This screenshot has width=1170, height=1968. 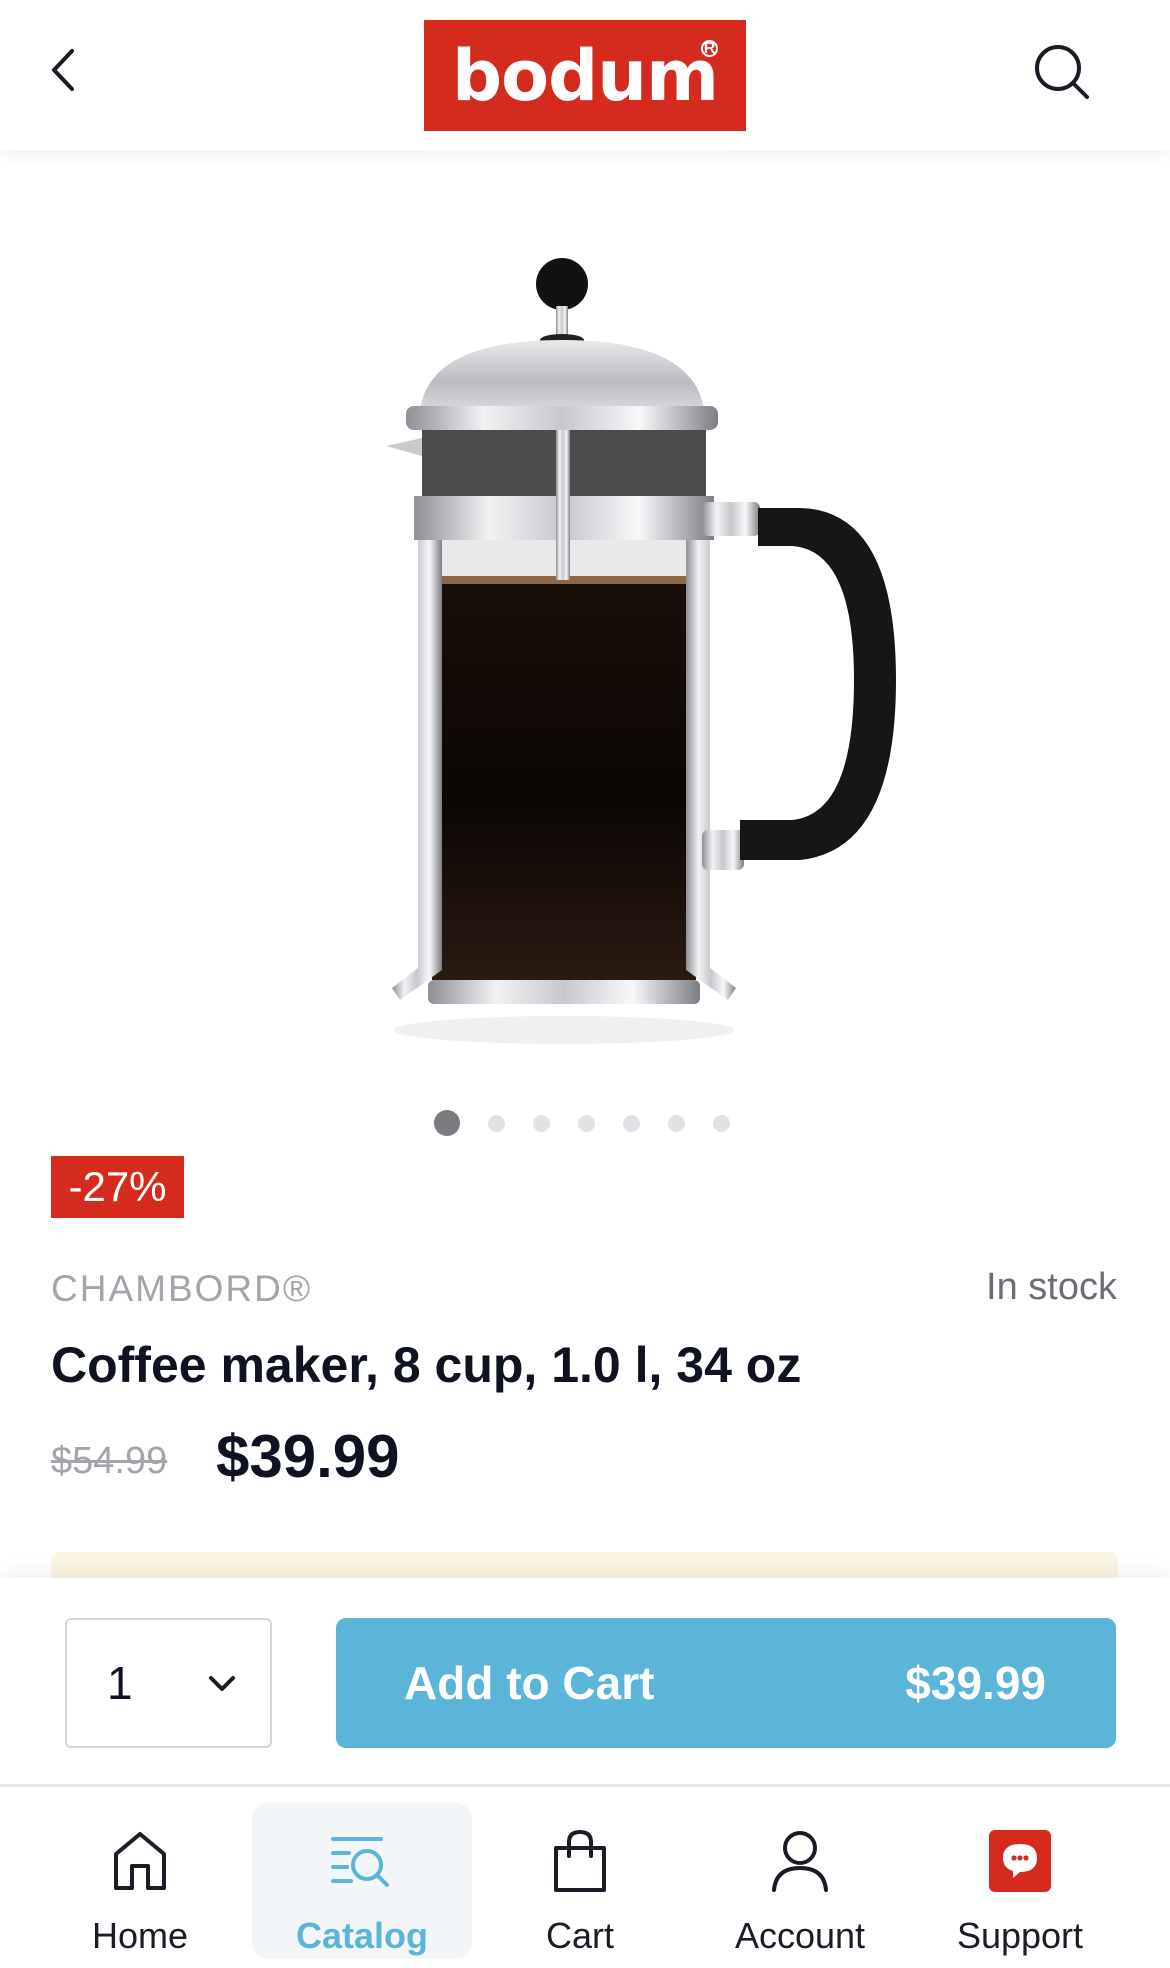 What do you see at coordinates (579, 1935) in the screenshot?
I see `nav-label-cart: Cart` at bounding box center [579, 1935].